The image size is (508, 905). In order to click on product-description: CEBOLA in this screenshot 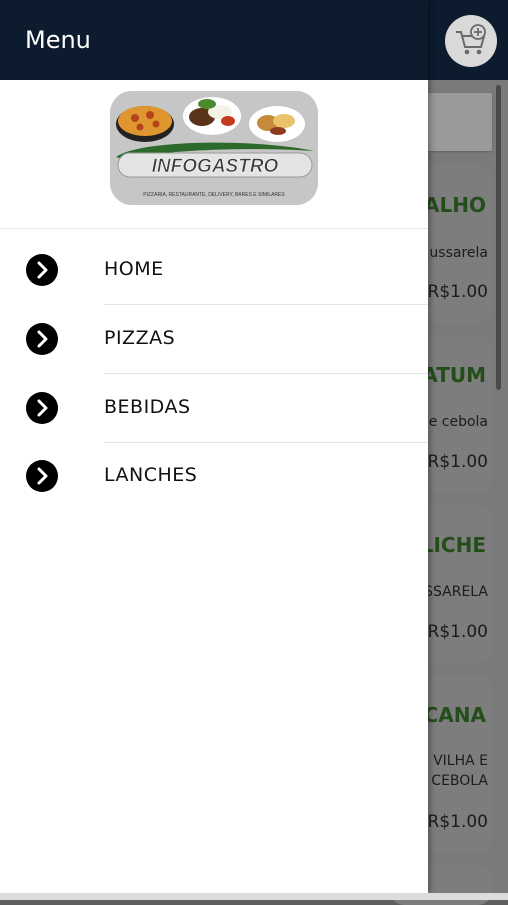, I will do `click(459, 781)`.